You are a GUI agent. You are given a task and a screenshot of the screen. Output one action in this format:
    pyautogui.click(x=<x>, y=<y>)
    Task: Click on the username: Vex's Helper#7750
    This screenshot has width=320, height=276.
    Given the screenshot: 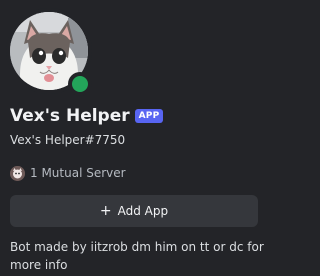 What is the action you would take?
    pyautogui.click(x=68, y=140)
    